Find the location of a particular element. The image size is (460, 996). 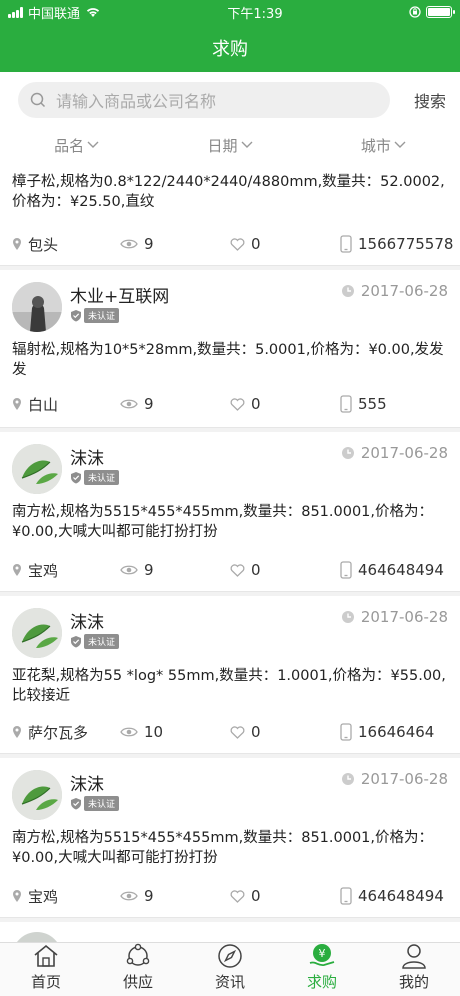

compass-icon is located at coordinates (230, 956).